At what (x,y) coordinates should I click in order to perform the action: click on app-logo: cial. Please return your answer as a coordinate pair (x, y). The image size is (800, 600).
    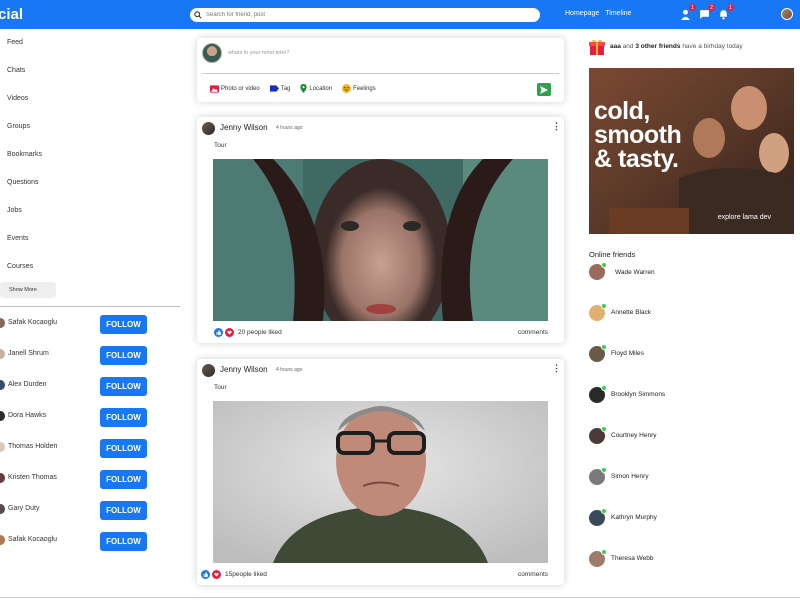
    Looking at the image, I should click on (11, 14).